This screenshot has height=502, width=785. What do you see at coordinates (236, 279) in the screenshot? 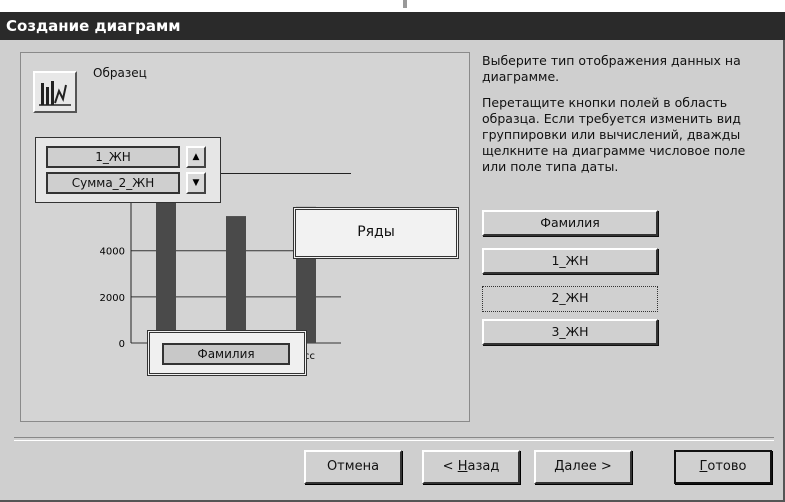
I see `bar-bbb` at bounding box center [236, 279].